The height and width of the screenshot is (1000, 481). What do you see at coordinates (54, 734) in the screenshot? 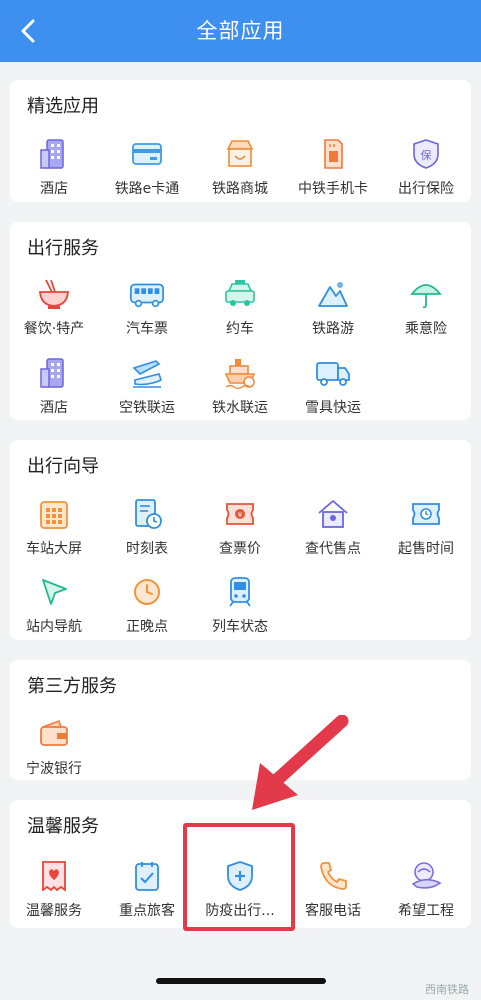
I see `wallet-icon` at bounding box center [54, 734].